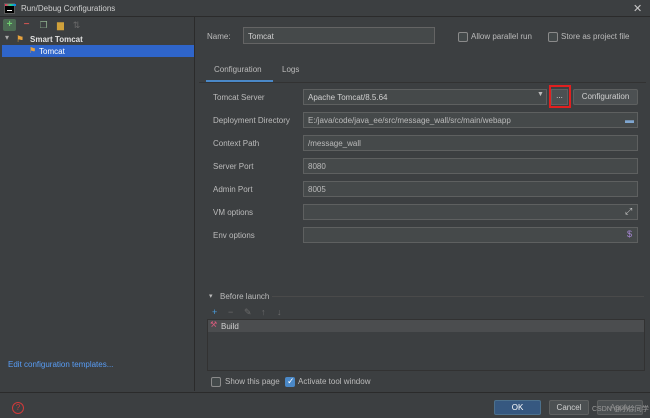  What do you see at coordinates (216, 382) in the screenshot?
I see `show-this-page-checkbox` at bounding box center [216, 382].